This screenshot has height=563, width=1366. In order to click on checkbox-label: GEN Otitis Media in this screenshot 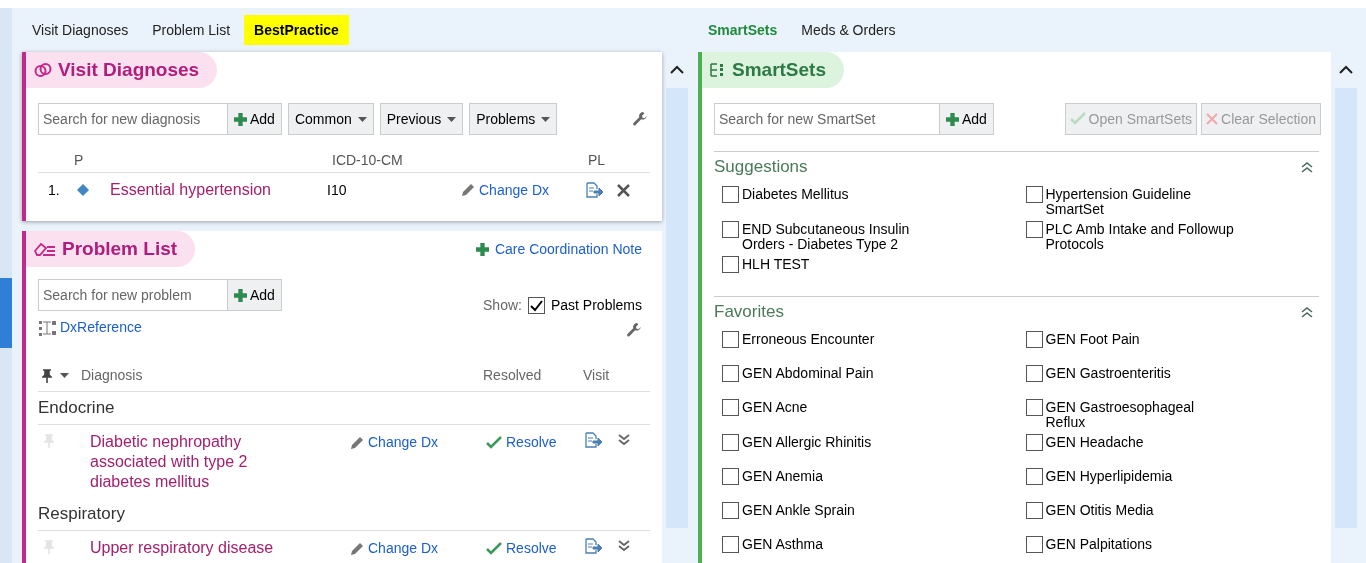, I will do `click(1100, 510)`.